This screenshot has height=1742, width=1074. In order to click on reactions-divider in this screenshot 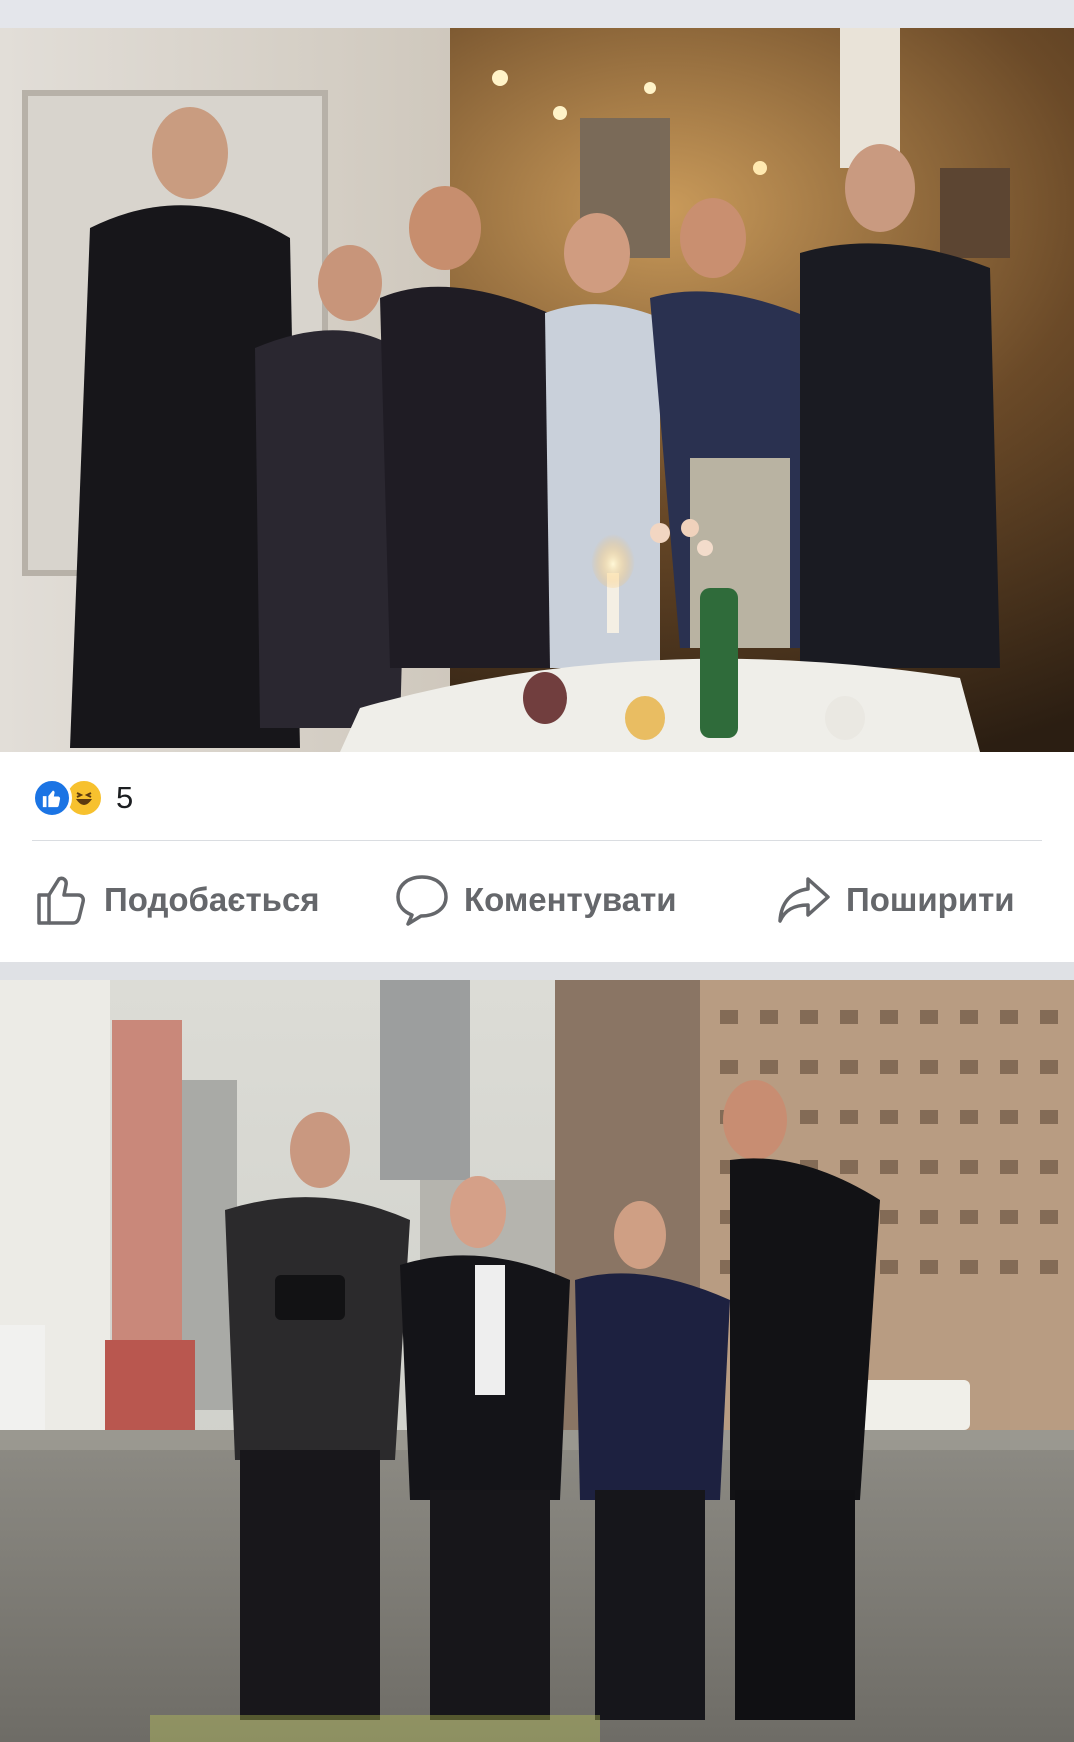, I will do `click(537, 840)`.